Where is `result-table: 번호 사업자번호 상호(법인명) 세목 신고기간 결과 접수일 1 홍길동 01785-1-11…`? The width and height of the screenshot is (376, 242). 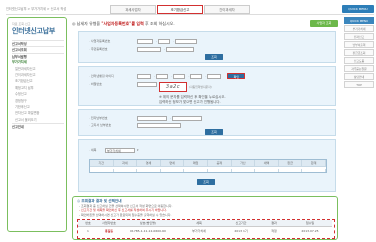 result-table: 번호 사업자번호 상호(법인명) 세목 신고기간 결과 접수일 1 홍길동 01785-1-11… is located at coordinates (206, 229).